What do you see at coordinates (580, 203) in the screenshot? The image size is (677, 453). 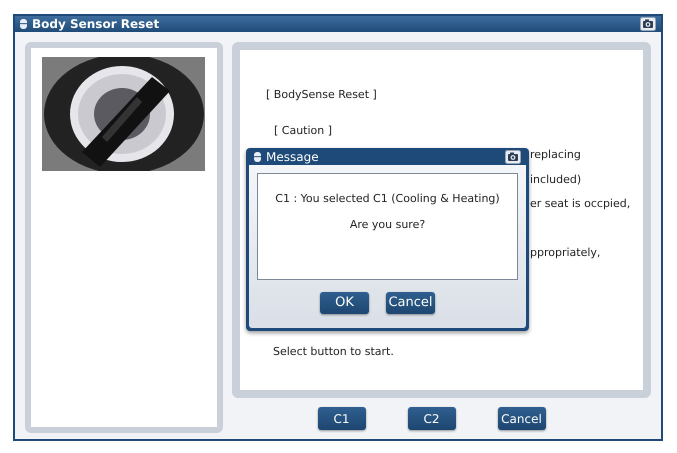 I see `caution-line: er seat is occpied,` at bounding box center [580, 203].